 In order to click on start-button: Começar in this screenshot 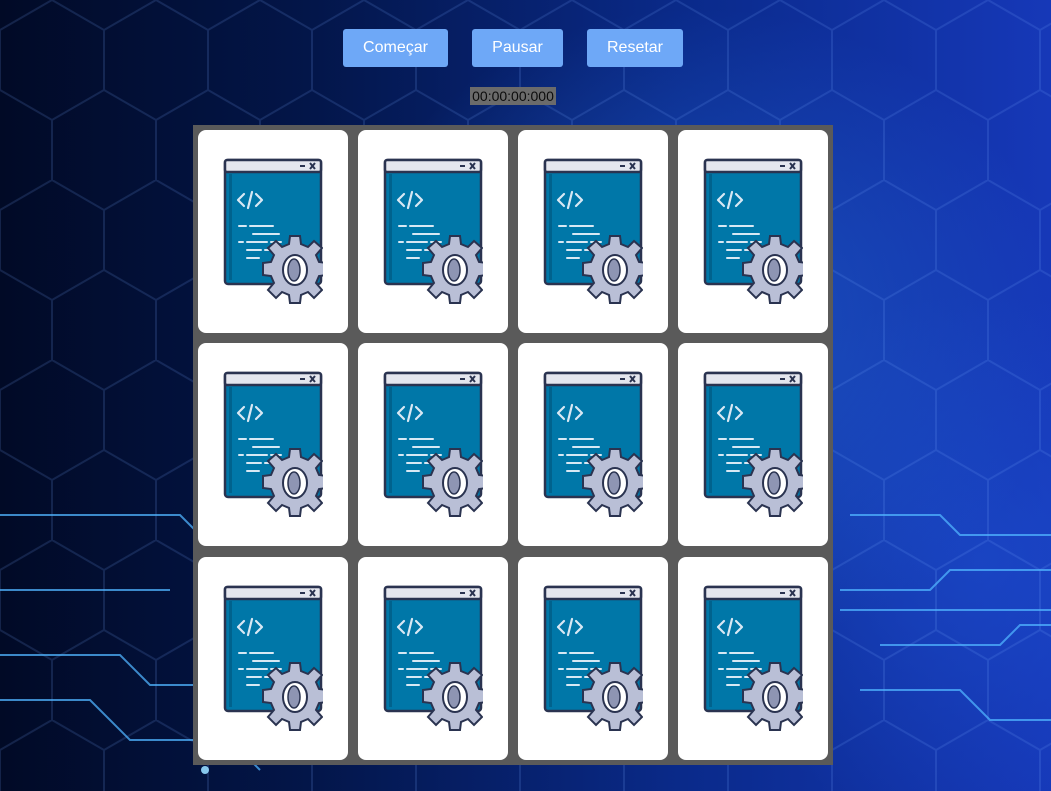, I will do `click(395, 48)`.